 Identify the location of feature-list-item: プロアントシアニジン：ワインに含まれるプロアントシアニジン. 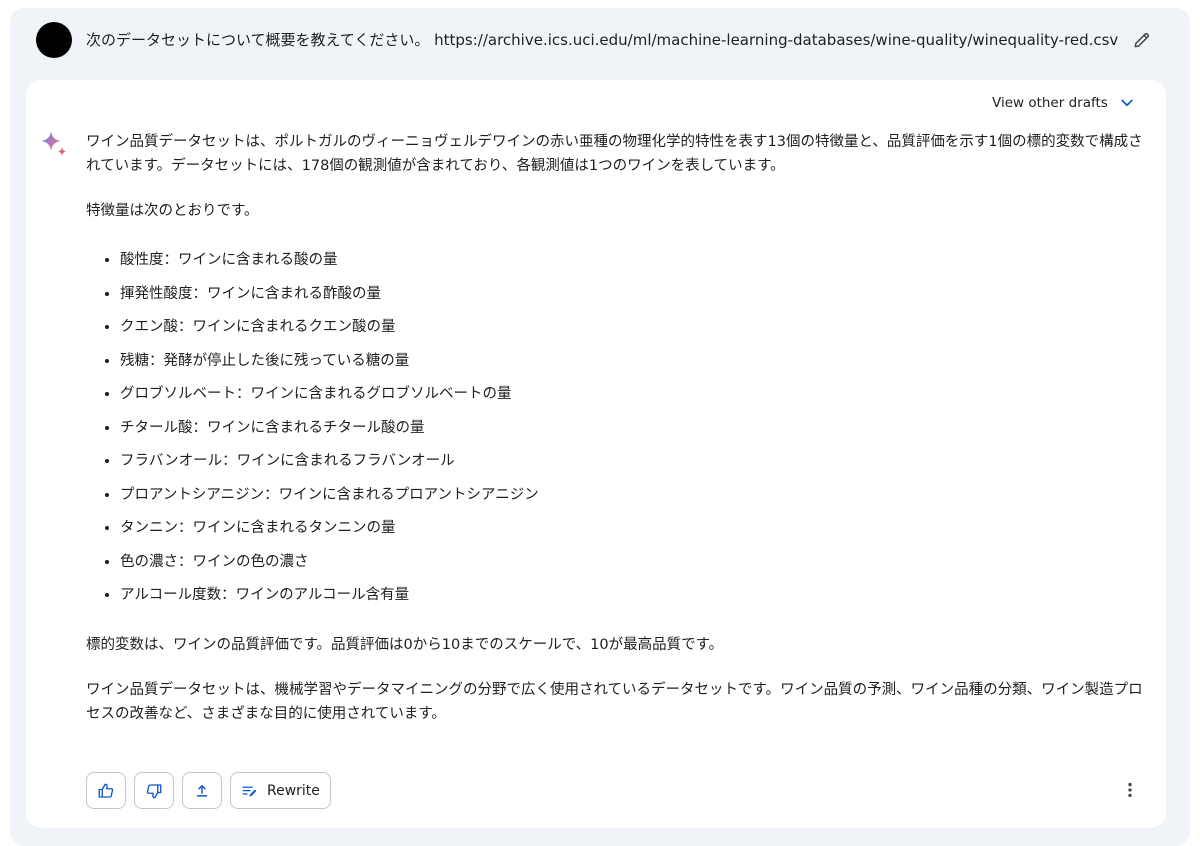
(633, 496).